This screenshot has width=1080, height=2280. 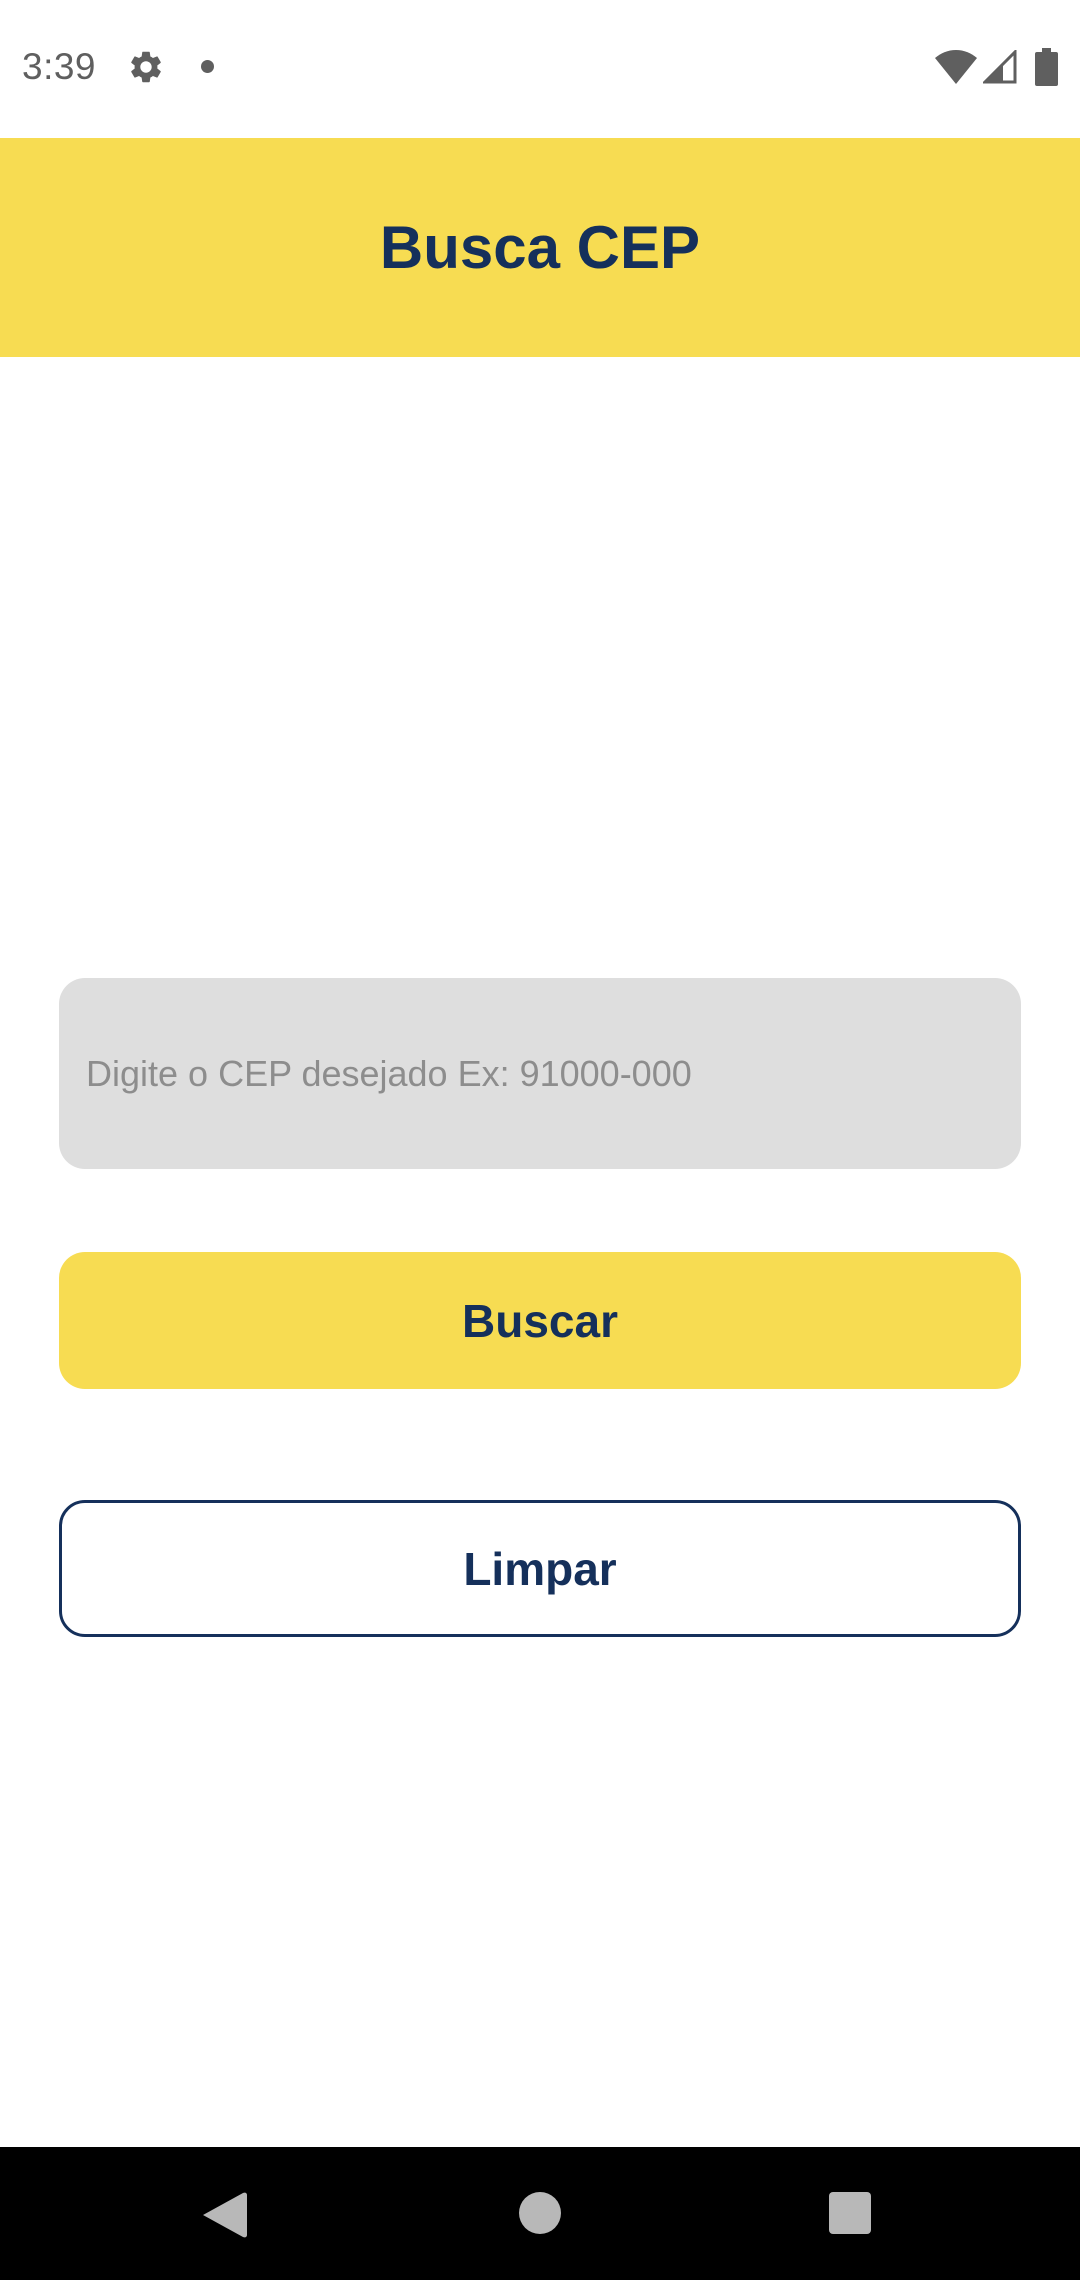 What do you see at coordinates (850, 2213) in the screenshot?
I see `recents-icon` at bounding box center [850, 2213].